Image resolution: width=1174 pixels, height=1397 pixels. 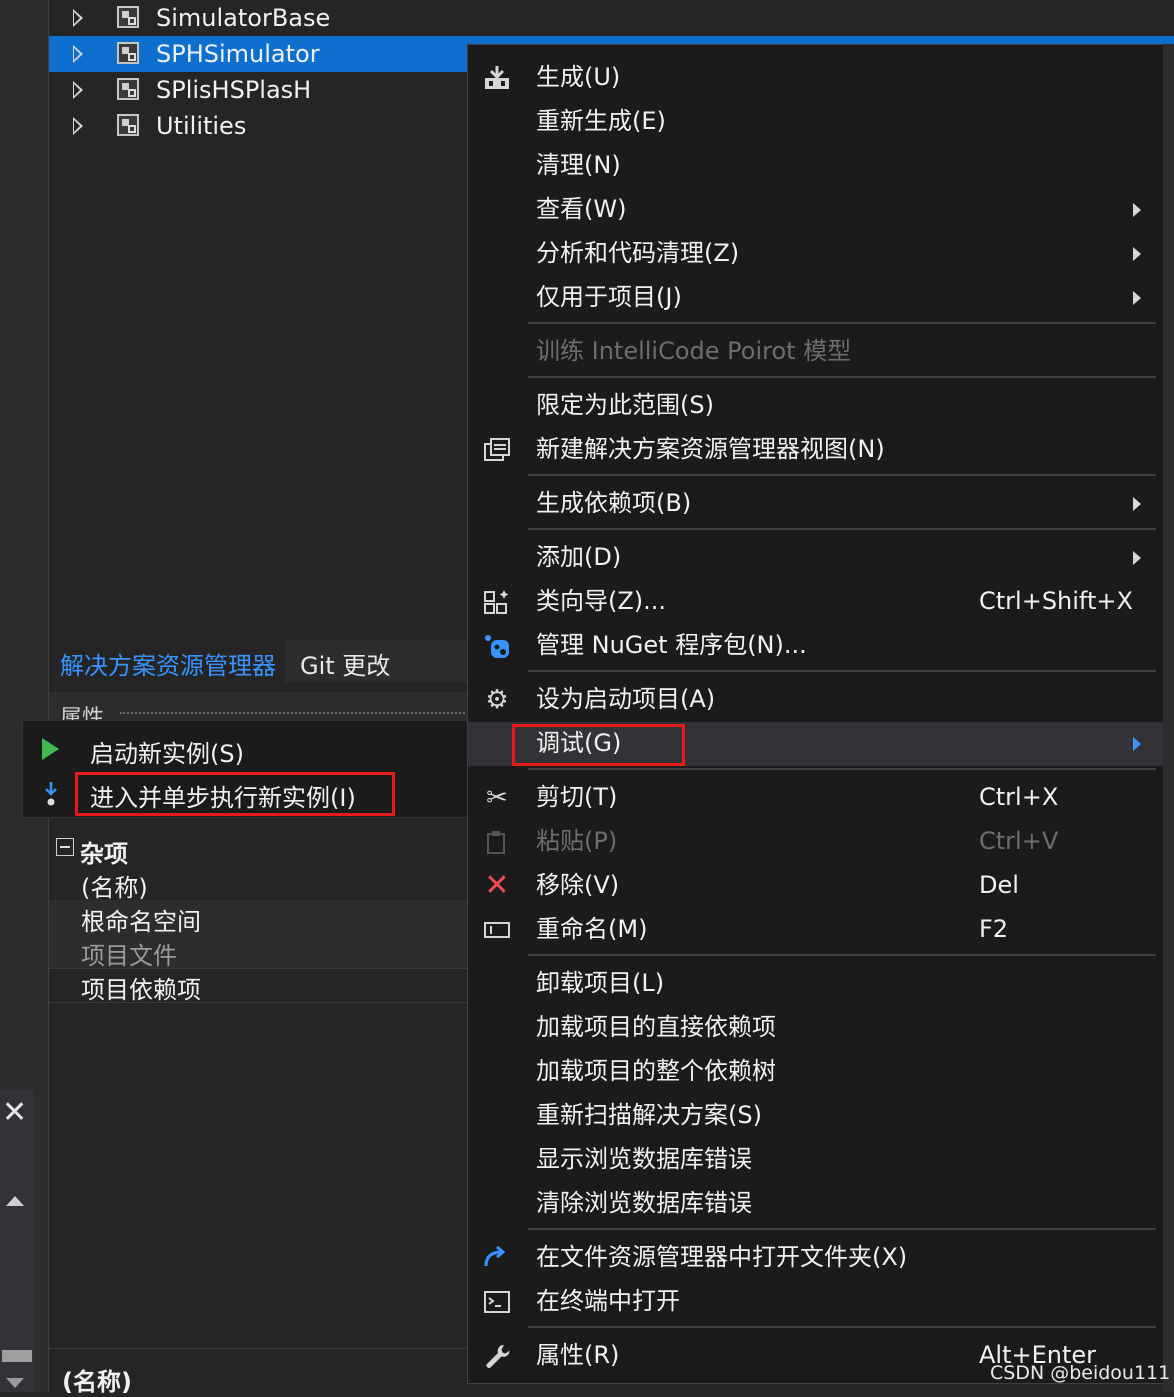 I want to click on background-window-edge, so click(x=1168, y=718).